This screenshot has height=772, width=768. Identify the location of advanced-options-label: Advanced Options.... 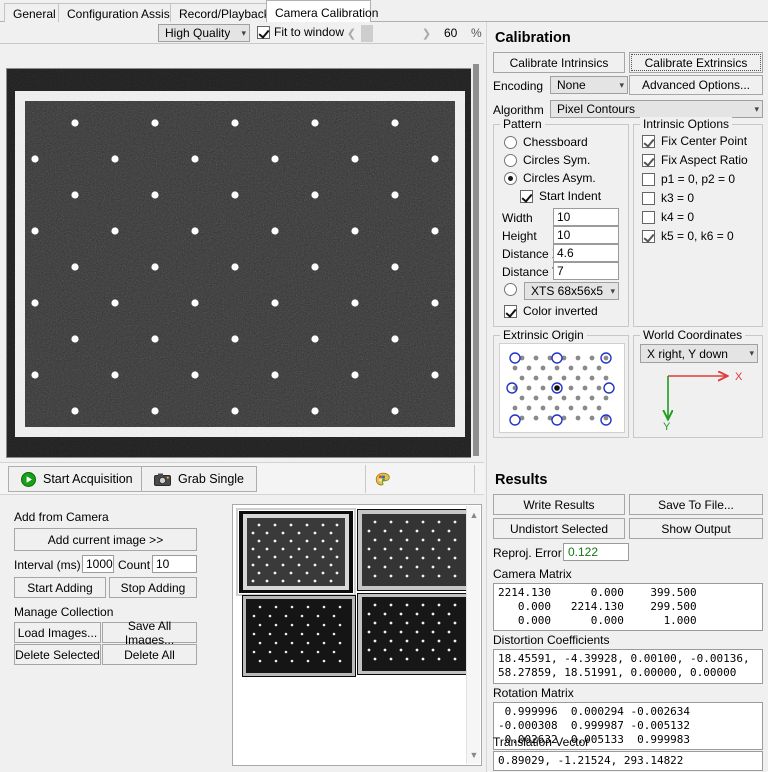
(696, 85).